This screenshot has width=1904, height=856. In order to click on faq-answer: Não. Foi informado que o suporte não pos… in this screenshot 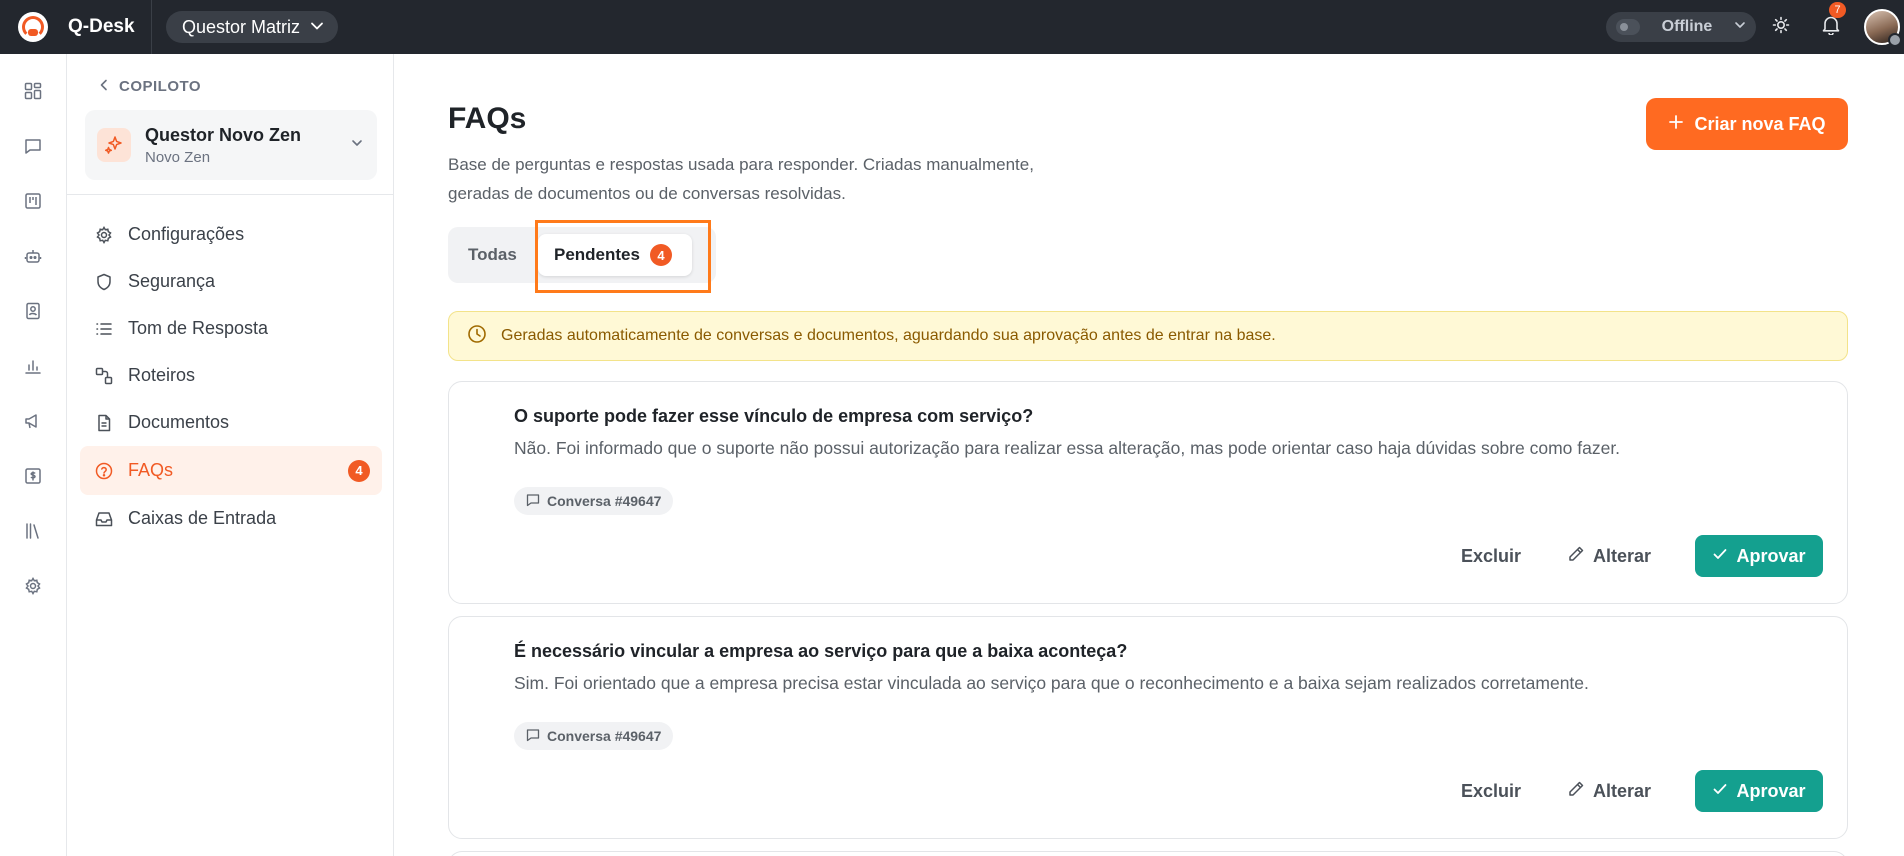, I will do `click(1067, 448)`.